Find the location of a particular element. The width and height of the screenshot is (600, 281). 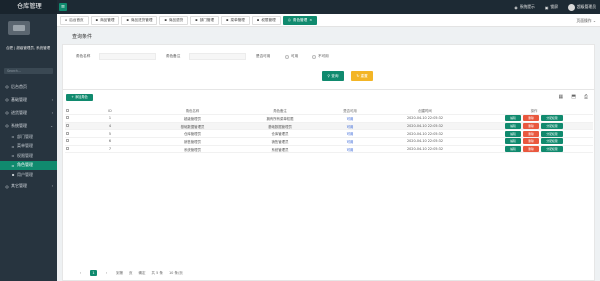

tab-menu: ▪ 菜单管理 is located at coordinates (235, 20).